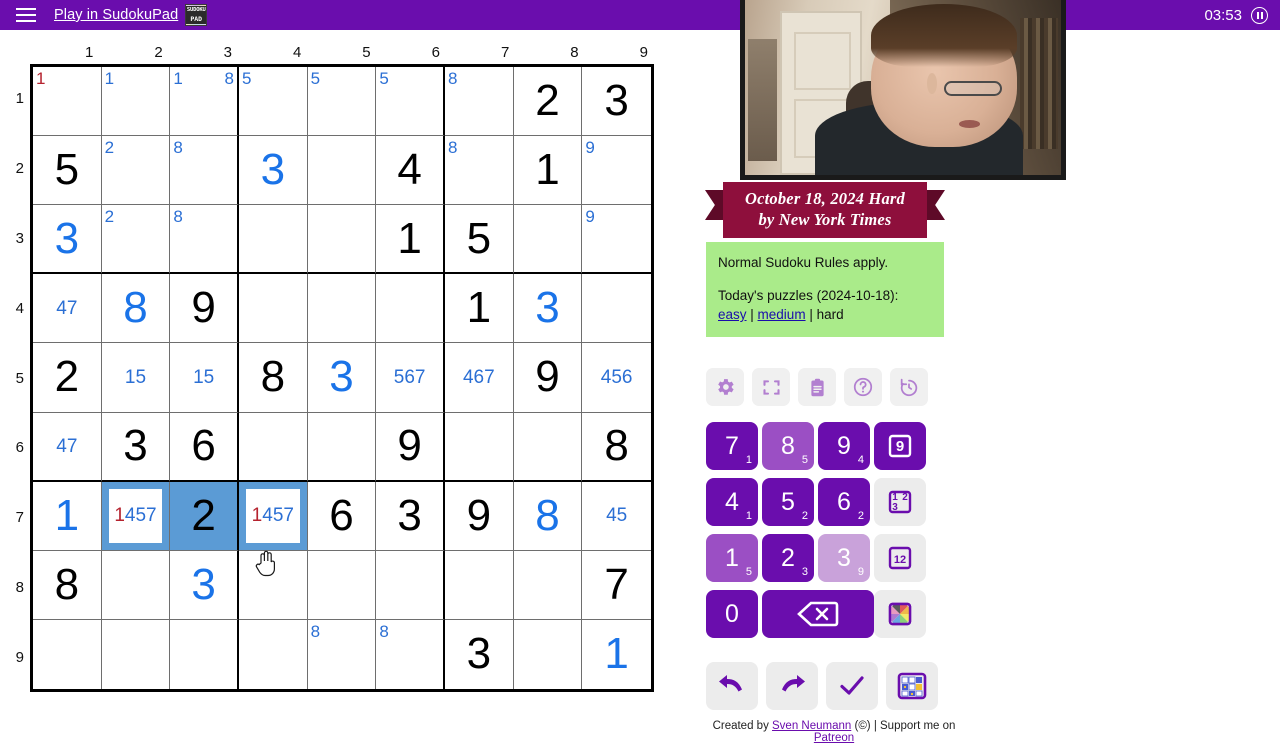 The width and height of the screenshot is (1280, 744). Describe the element at coordinates (67, 171) in the screenshot. I see `grid-cell-r2c1: 5` at that location.